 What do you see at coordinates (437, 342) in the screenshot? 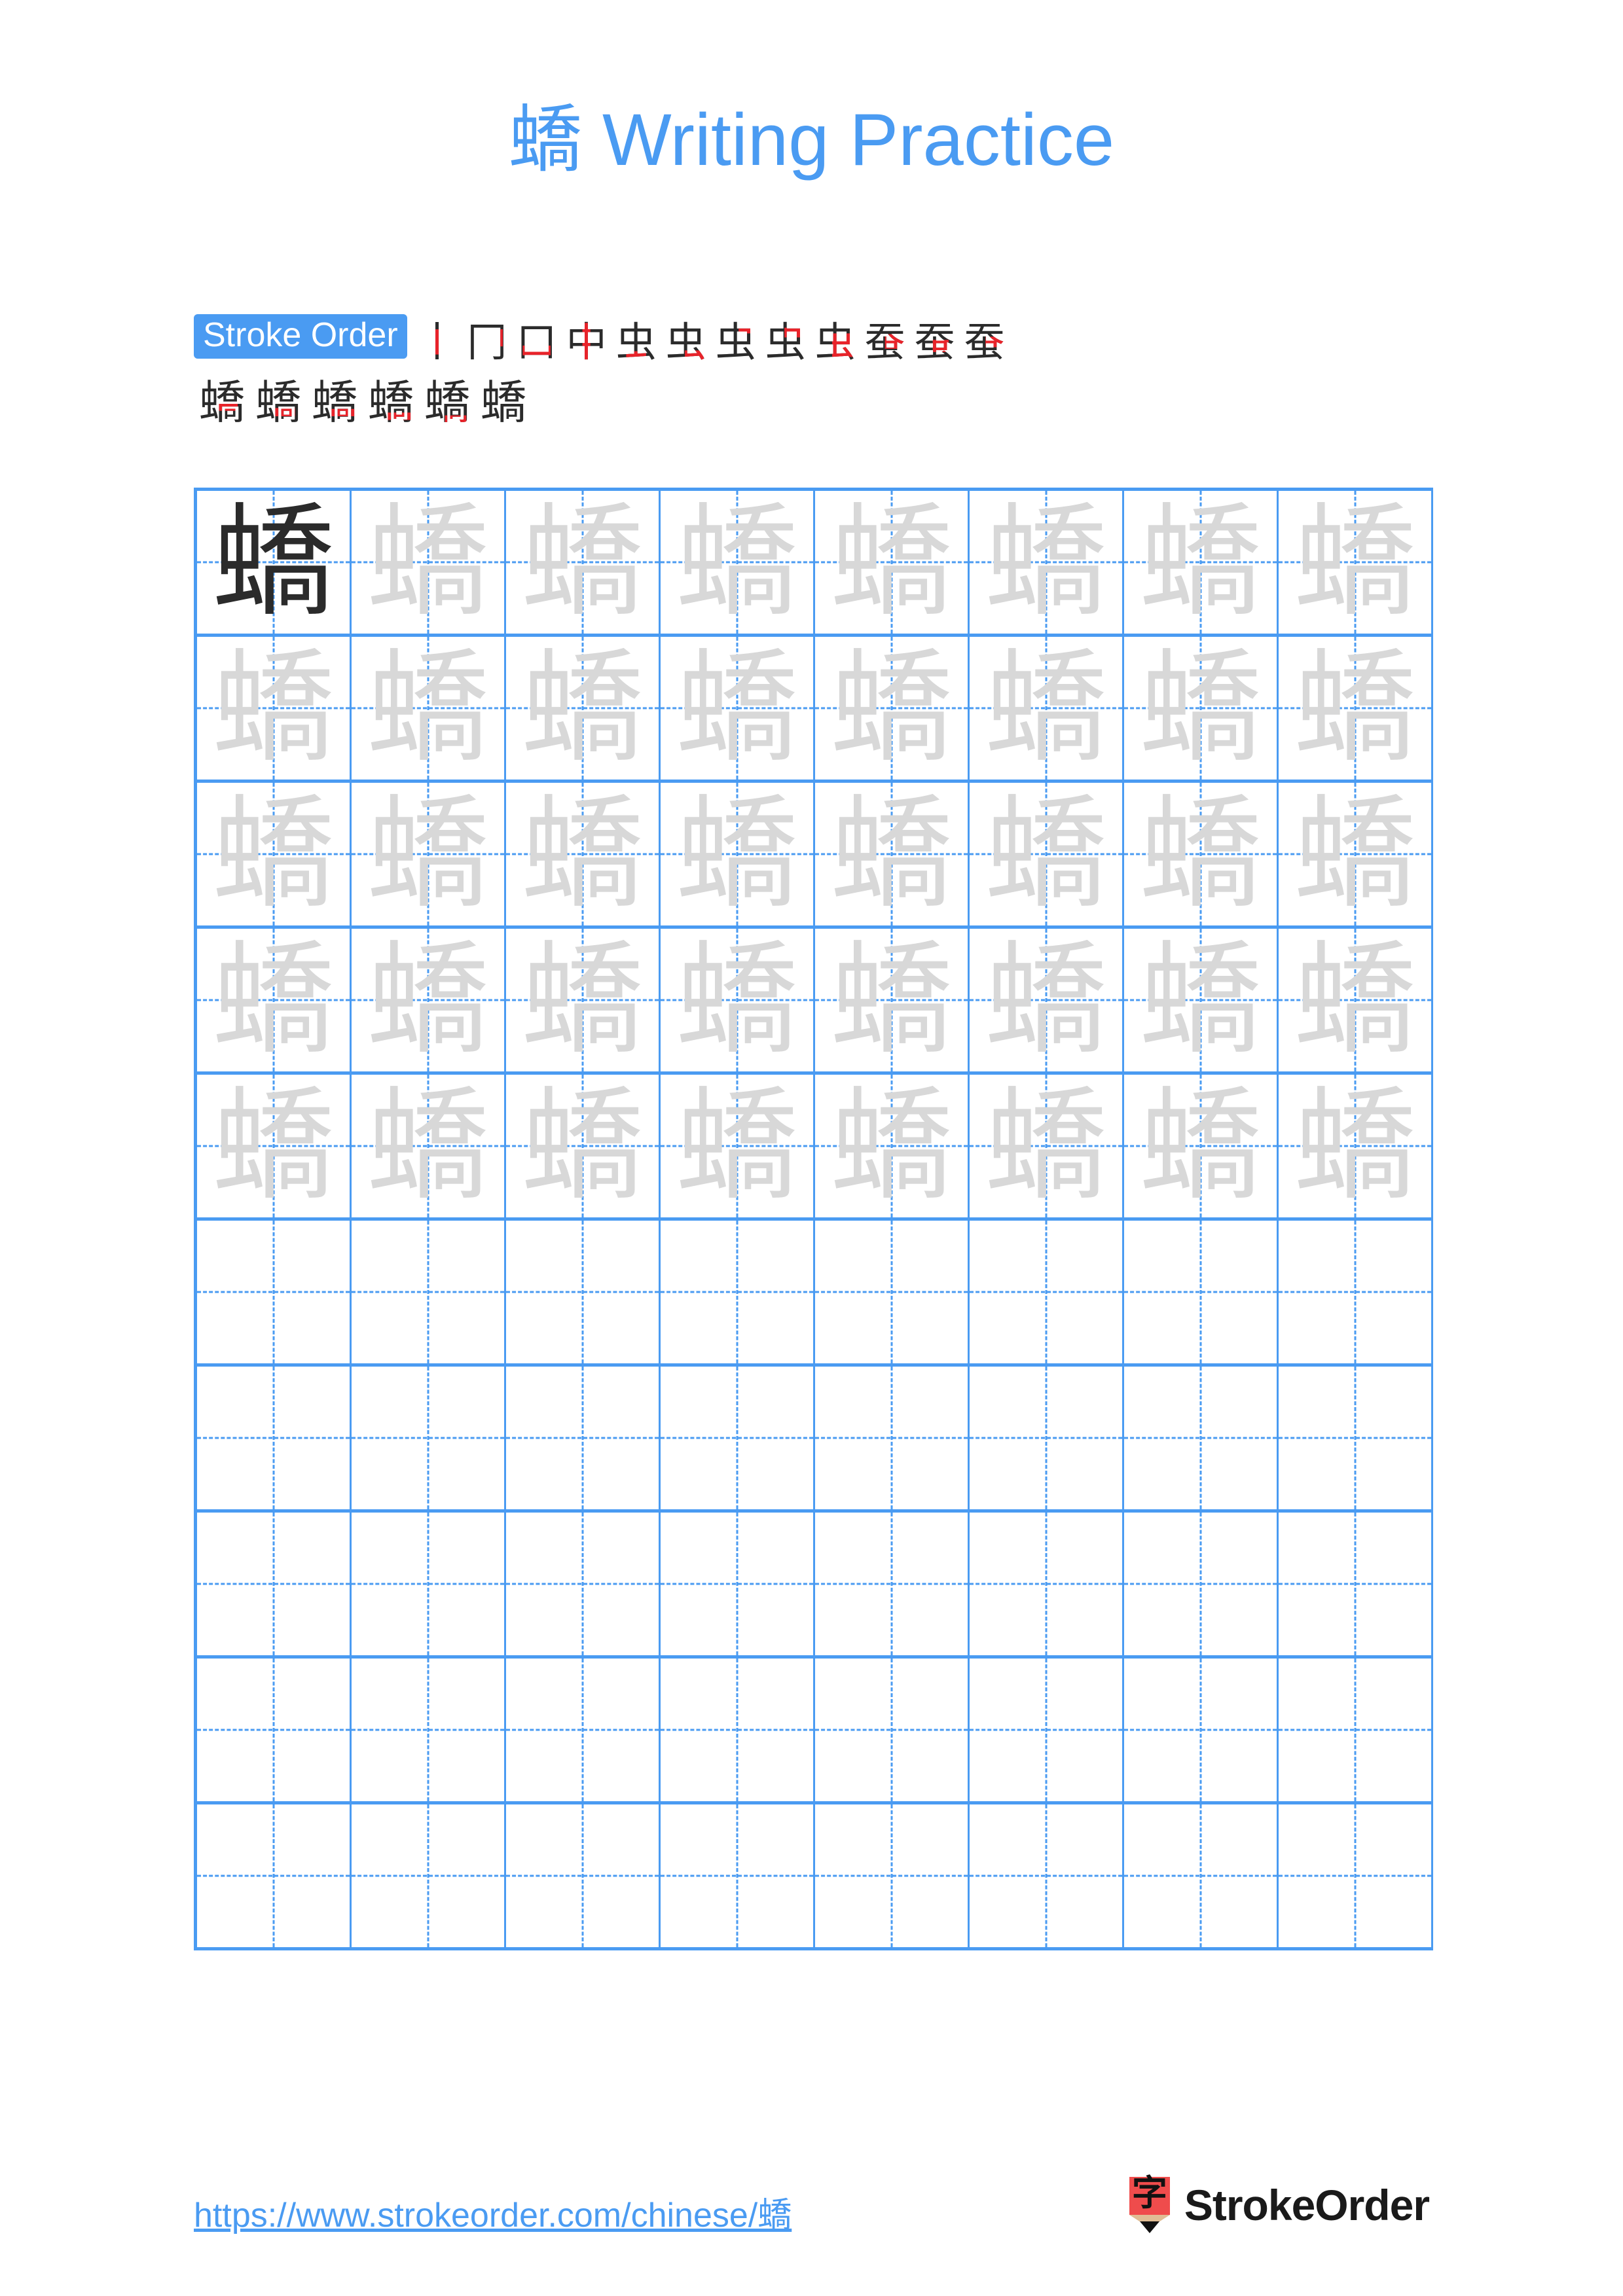
I see `stroke-step-1: 丨丨` at bounding box center [437, 342].